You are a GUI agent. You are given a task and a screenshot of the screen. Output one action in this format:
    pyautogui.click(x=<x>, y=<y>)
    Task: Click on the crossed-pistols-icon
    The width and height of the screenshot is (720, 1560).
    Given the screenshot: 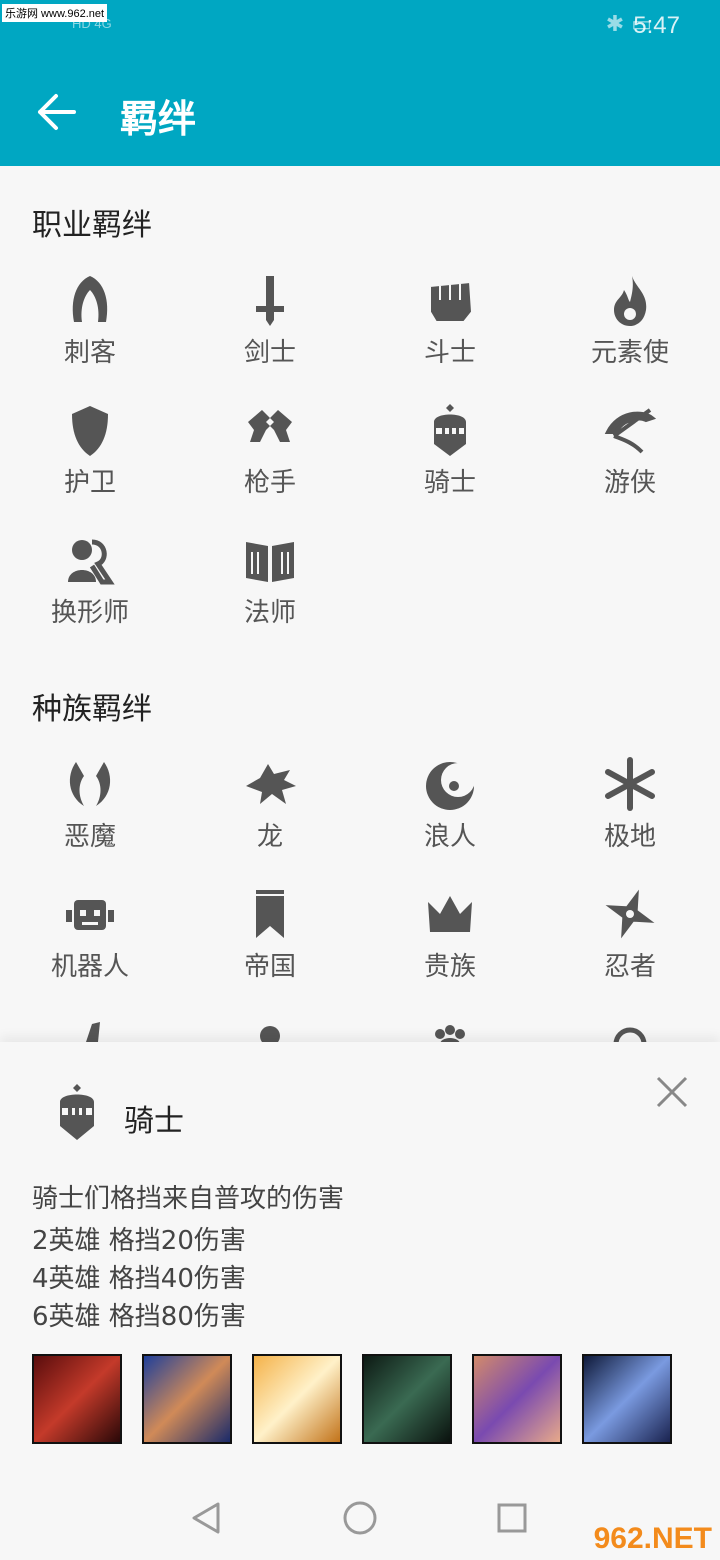 What is the action you would take?
    pyautogui.click(x=270, y=426)
    